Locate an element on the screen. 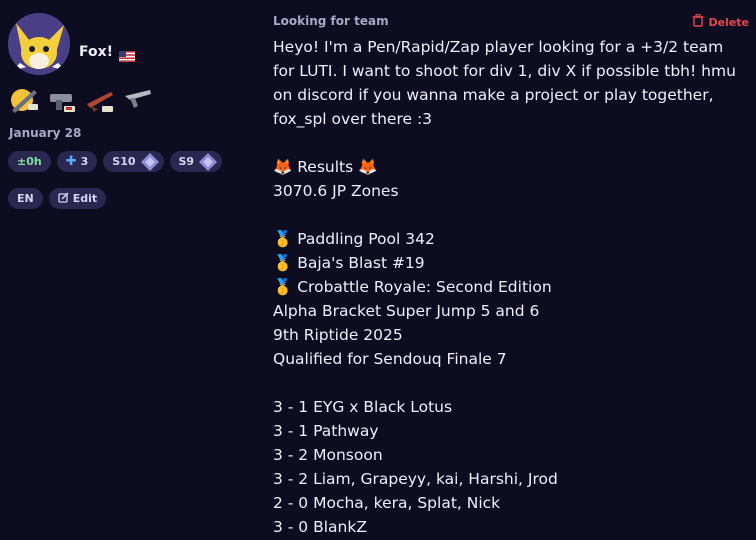 The width and height of the screenshot is (756, 540). profile-name: Fox! is located at coordinates (96, 52).